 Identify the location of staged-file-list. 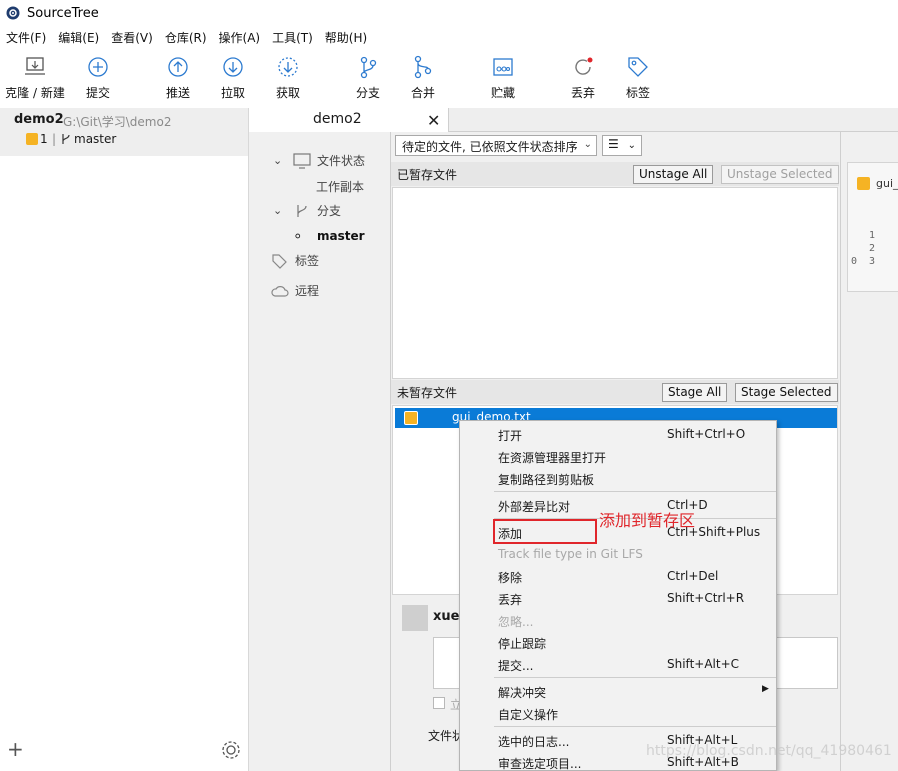
(615, 283).